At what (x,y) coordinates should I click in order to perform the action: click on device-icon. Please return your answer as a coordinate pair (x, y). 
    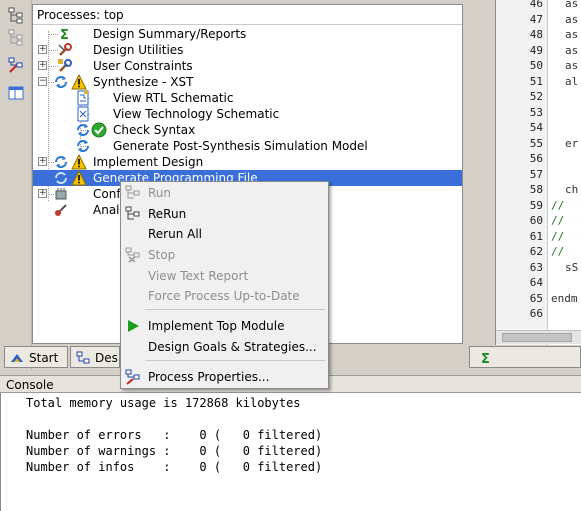
    Looking at the image, I should click on (61, 194).